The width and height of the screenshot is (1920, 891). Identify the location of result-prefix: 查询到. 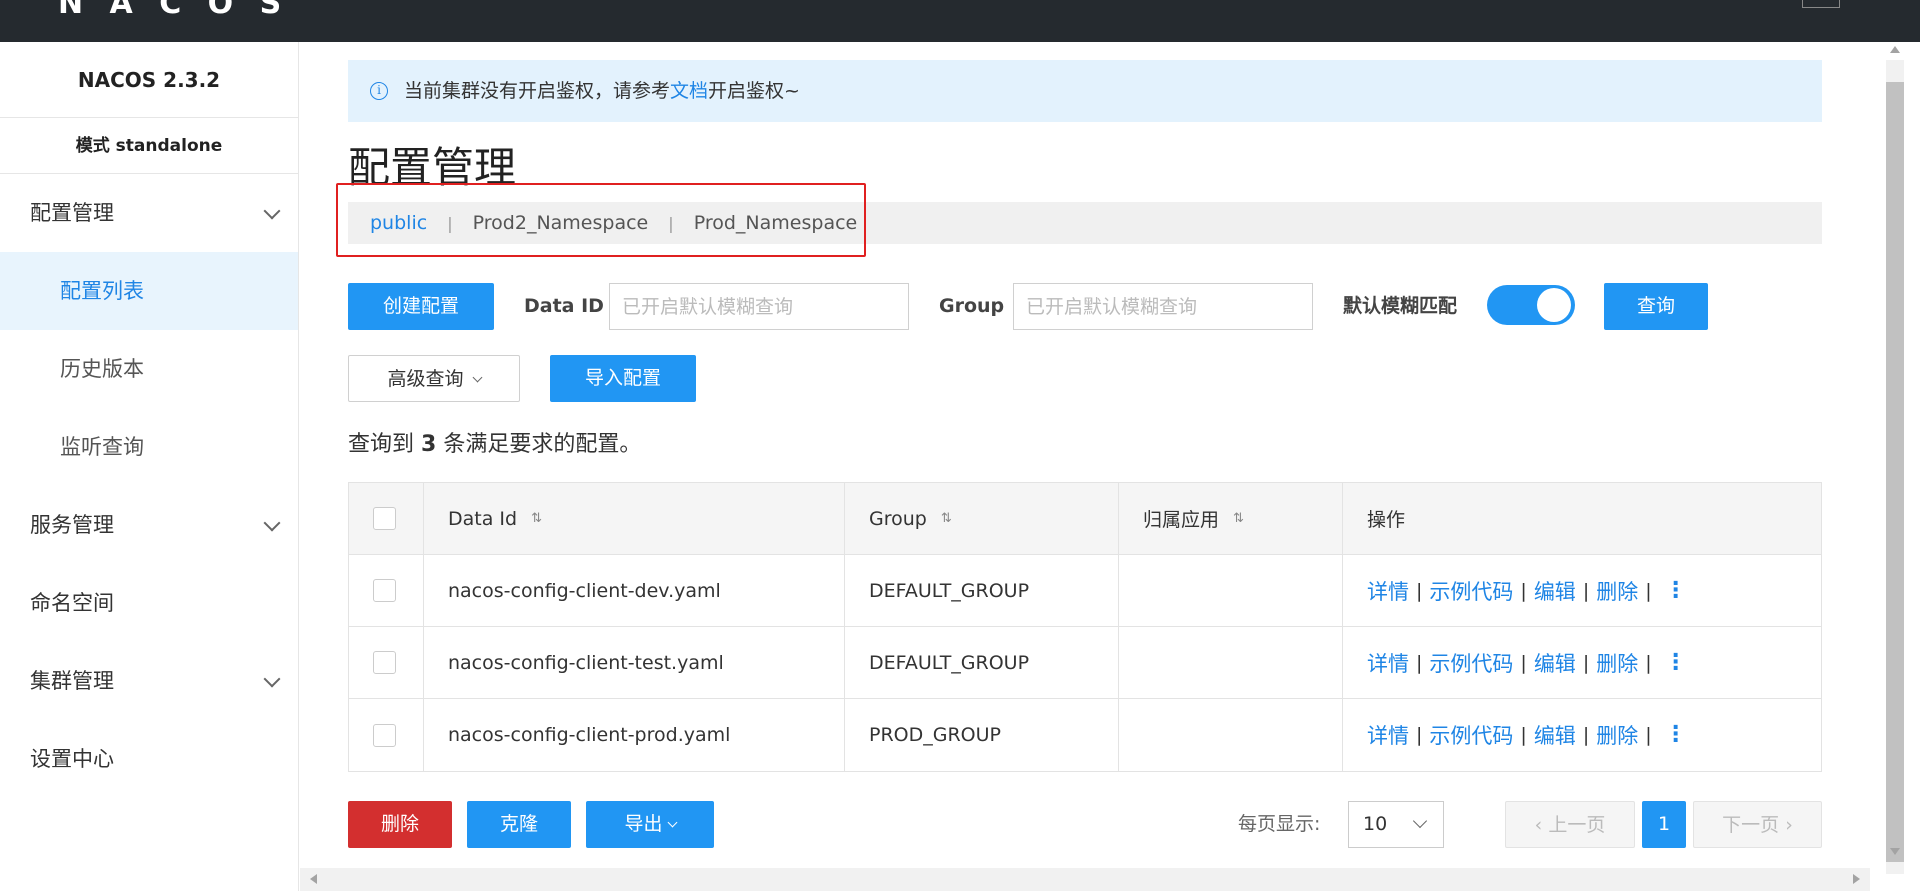
(381, 444).